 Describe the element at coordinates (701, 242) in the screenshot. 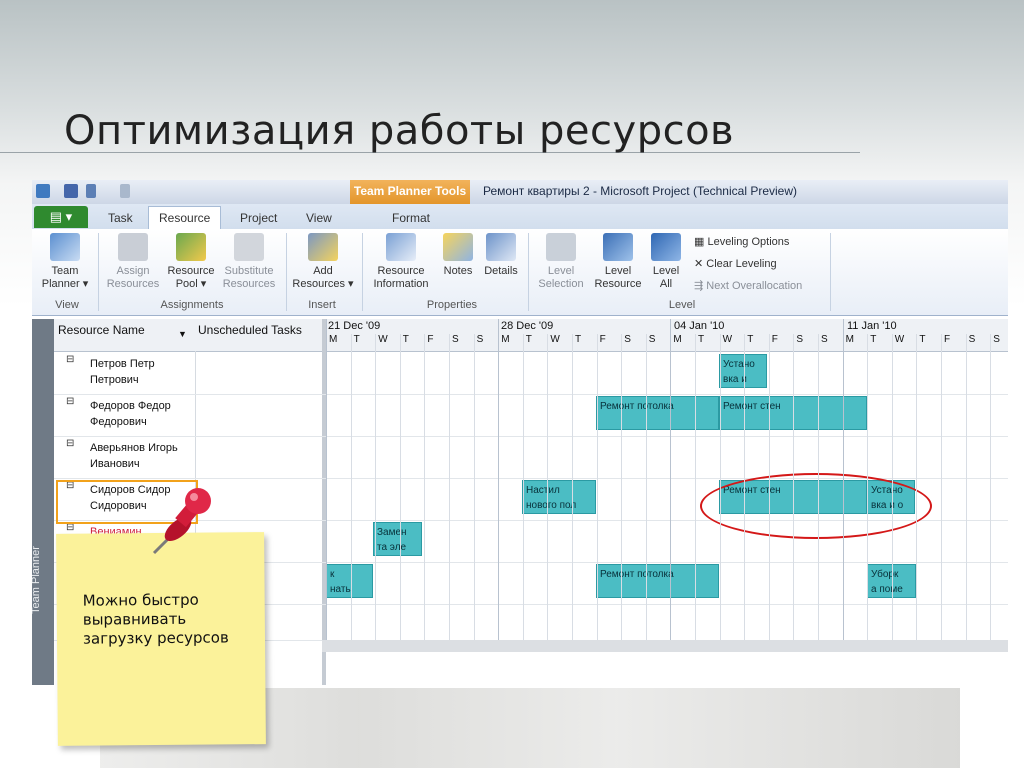

I see `leveling-options-icon: ▦` at that location.